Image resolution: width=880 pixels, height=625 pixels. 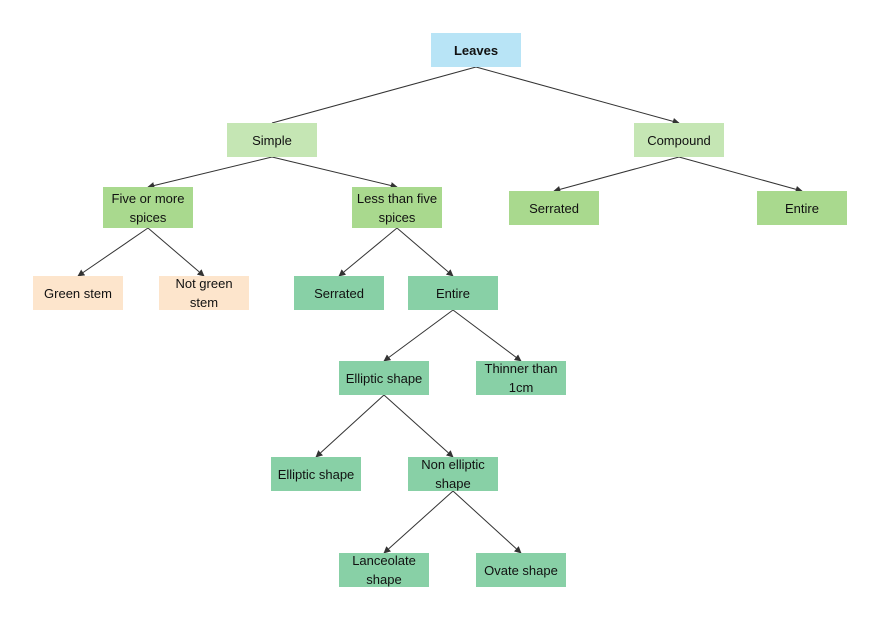 What do you see at coordinates (334, 172) in the screenshot?
I see `edge-simple-to-less-than-five` at bounding box center [334, 172].